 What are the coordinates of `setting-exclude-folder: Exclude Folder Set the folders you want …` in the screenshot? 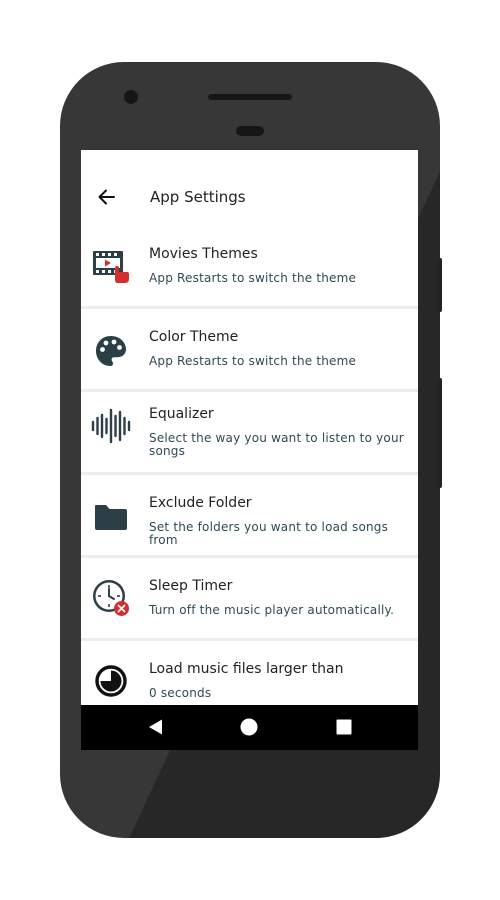 It's located at (249, 516).